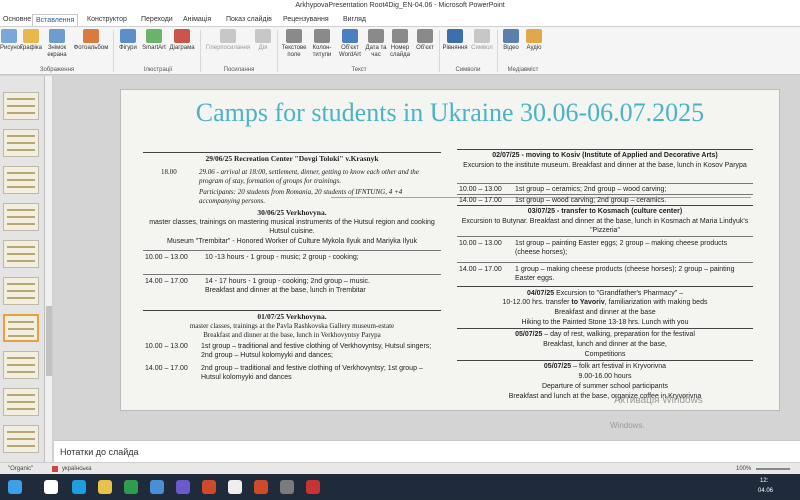 The height and width of the screenshot is (500, 800). Describe the element at coordinates (49, 341) in the screenshot. I see `scrollbar-thumb` at that location.